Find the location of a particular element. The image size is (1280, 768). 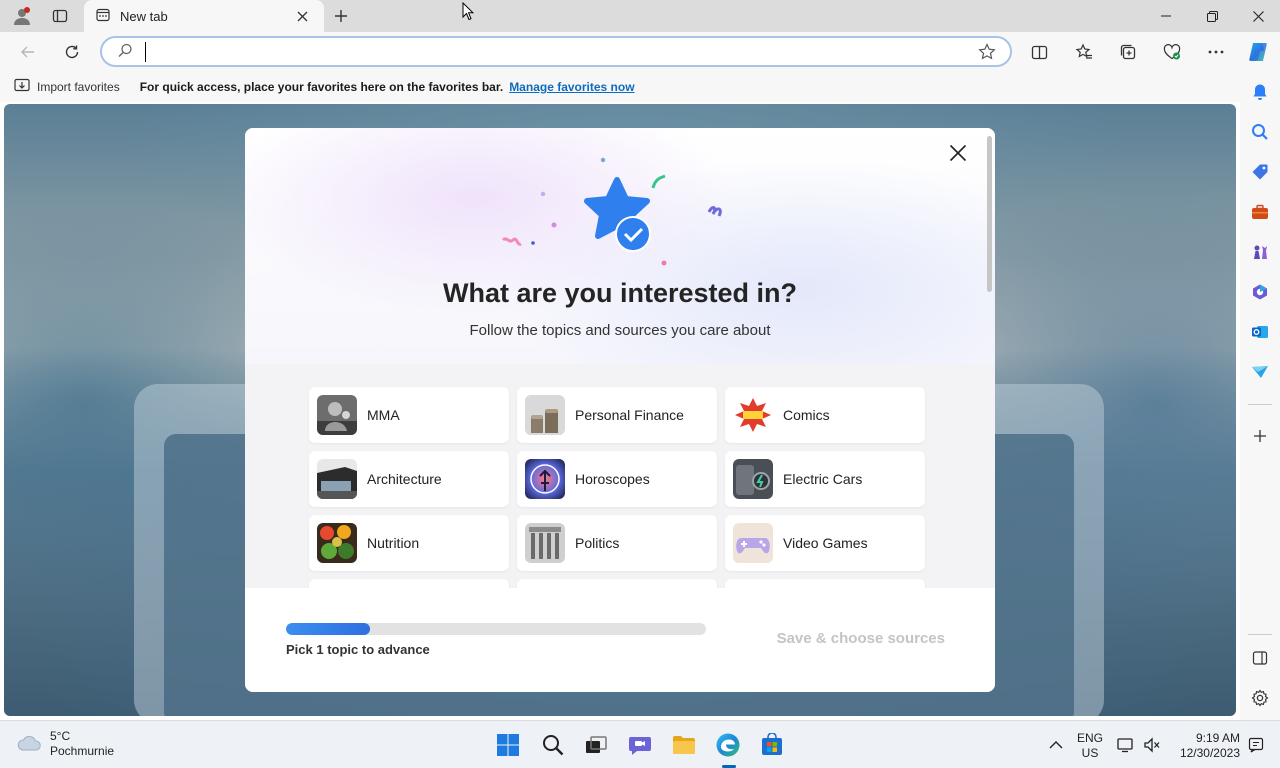

microsoft-365-icon is located at coordinates (1260, 292).